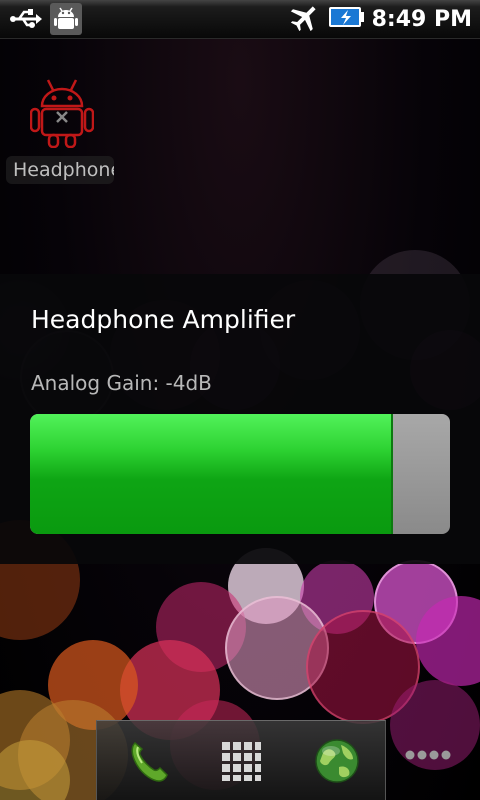 Image resolution: width=480 pixels, height=800 pixels. I want to click on analog-gain-slider, so click(240, 474).